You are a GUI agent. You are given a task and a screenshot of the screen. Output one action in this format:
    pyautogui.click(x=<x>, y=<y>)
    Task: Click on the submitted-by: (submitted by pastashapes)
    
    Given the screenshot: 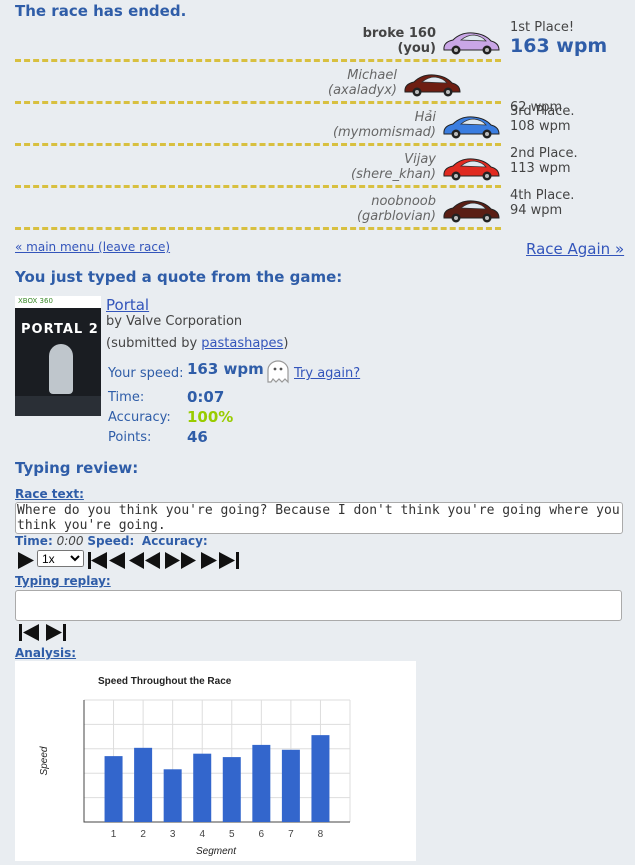 What is the action you would take?
    pyautogui.click(x=197, y=343)
    